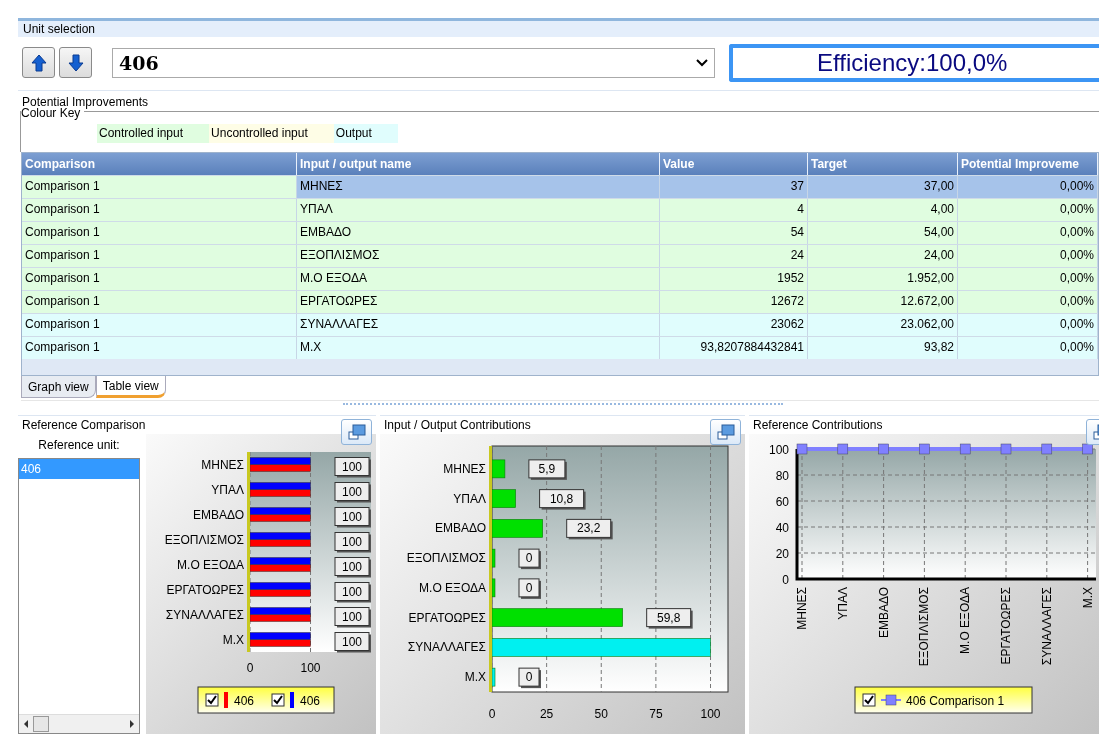 Image resolution: width=1099 pixels, height=734 pixels. I want to click on table-cell: ΕΜΒΑΔΟ, so click(478, 232).